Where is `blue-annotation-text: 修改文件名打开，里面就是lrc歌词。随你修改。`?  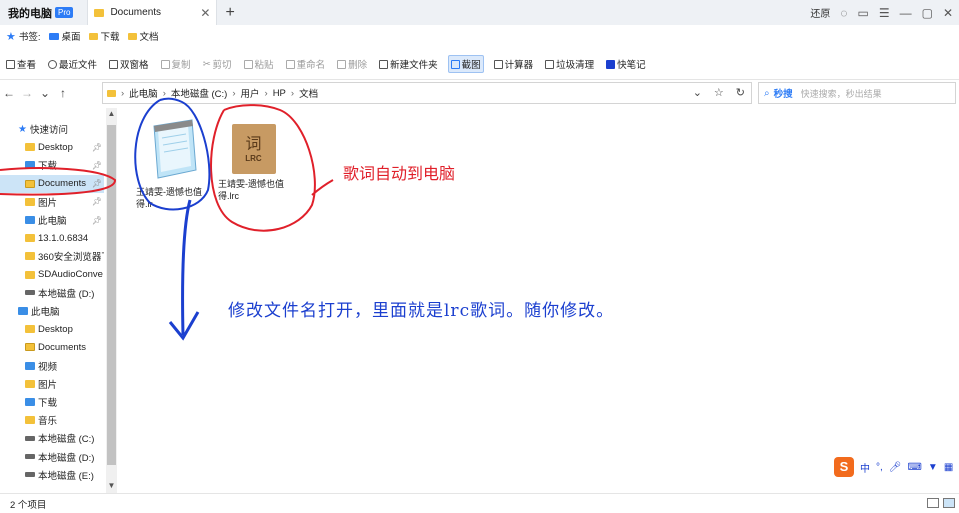
blue-annotation-text: 修改文件名打开，里面就是lrc歌词。随你修改。 is located at coordinates (421, 311).